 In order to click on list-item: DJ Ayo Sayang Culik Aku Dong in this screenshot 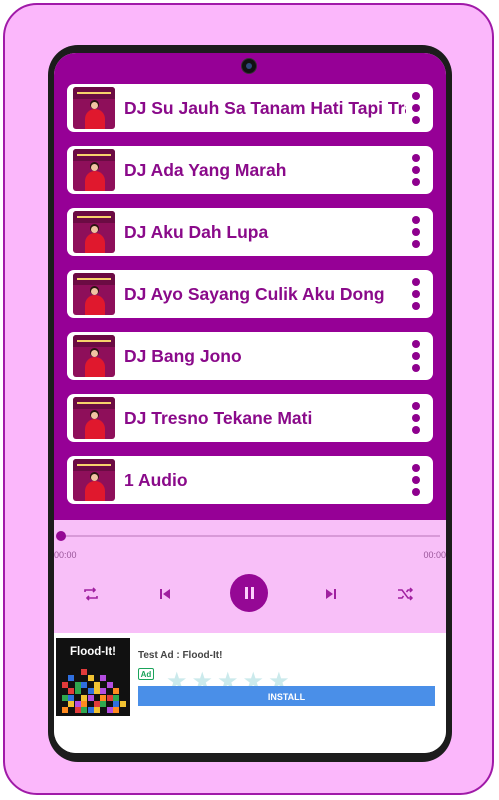, I will do `click(250, 294)`.